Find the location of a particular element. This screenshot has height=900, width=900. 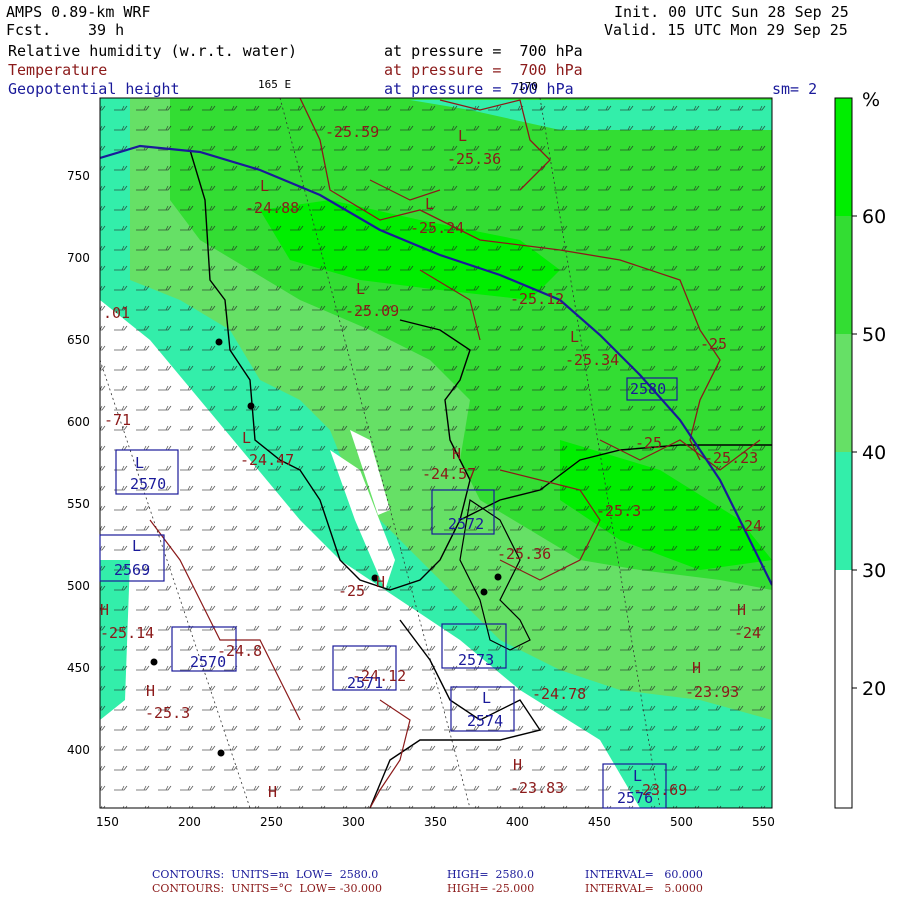

temp-label: -23.93 is located at coordinates (712, 692).